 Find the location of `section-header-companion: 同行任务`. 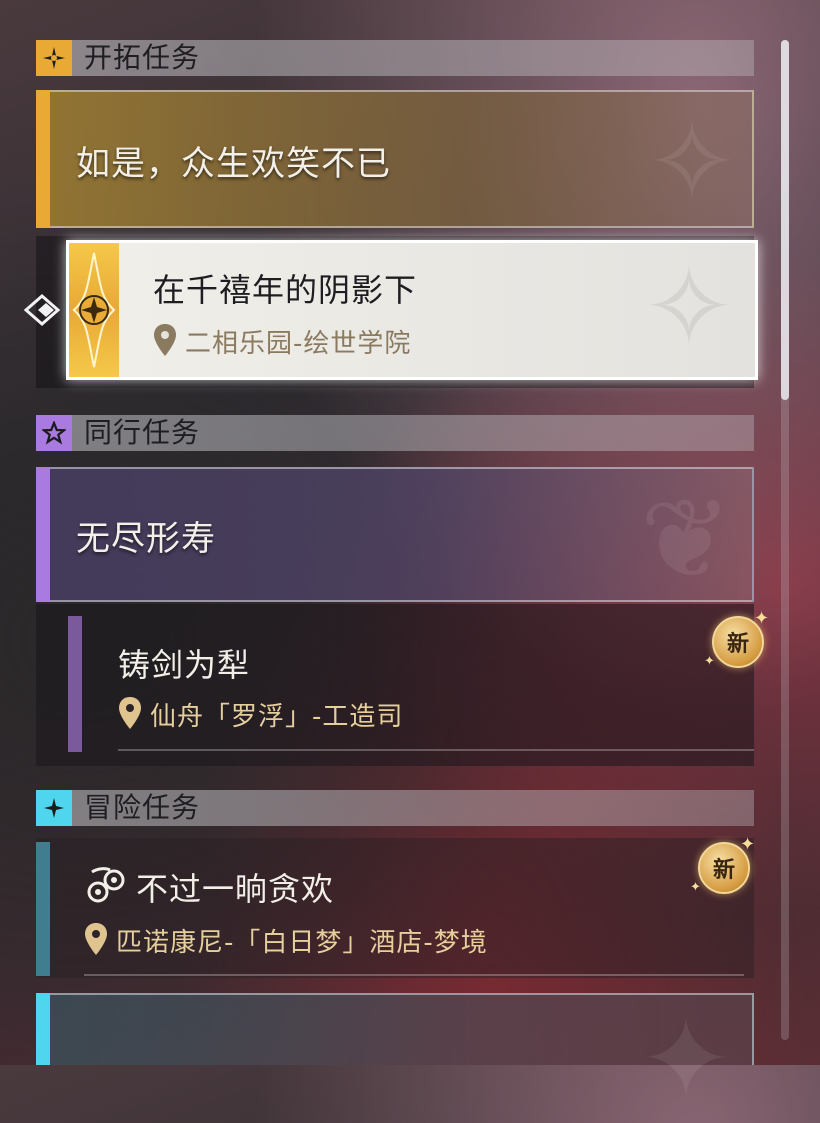

section-header-companion: 同行任务 is located at coordinates (395, 433).